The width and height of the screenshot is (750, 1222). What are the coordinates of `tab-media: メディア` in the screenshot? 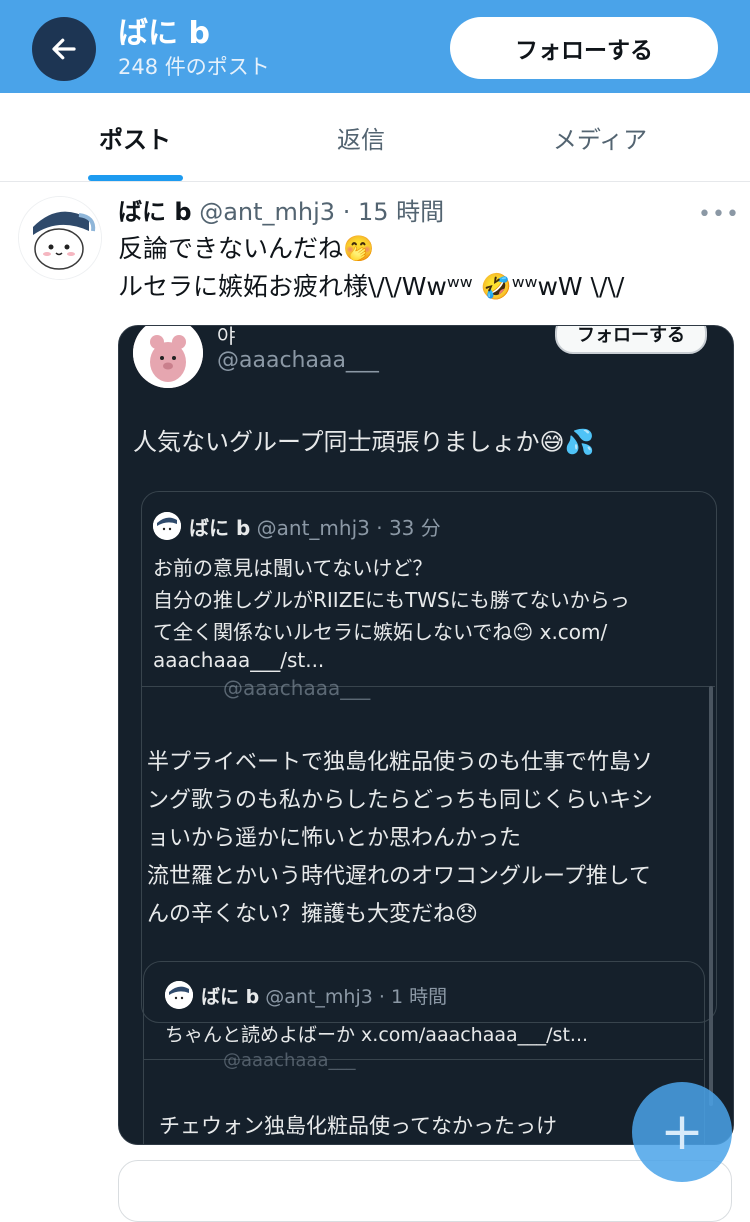 It's located at (600, 137).